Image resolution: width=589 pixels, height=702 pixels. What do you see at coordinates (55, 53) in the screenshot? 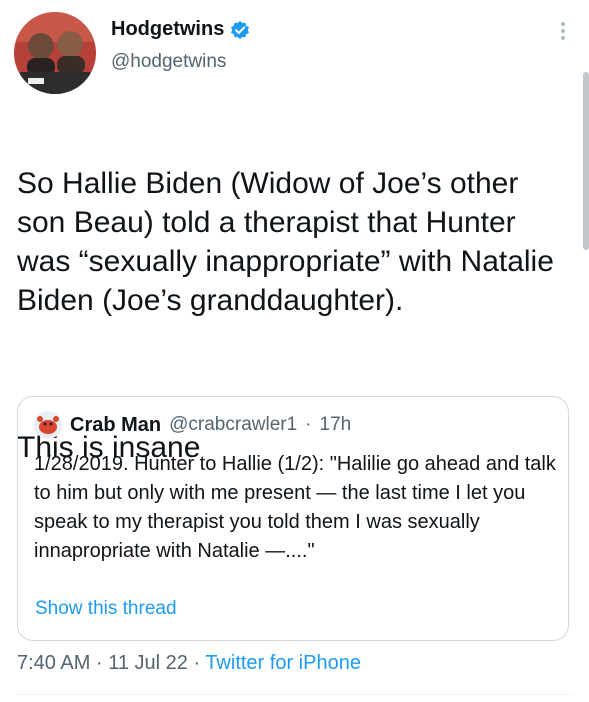
I see `author-avatar` at bounding box center [55, 53].